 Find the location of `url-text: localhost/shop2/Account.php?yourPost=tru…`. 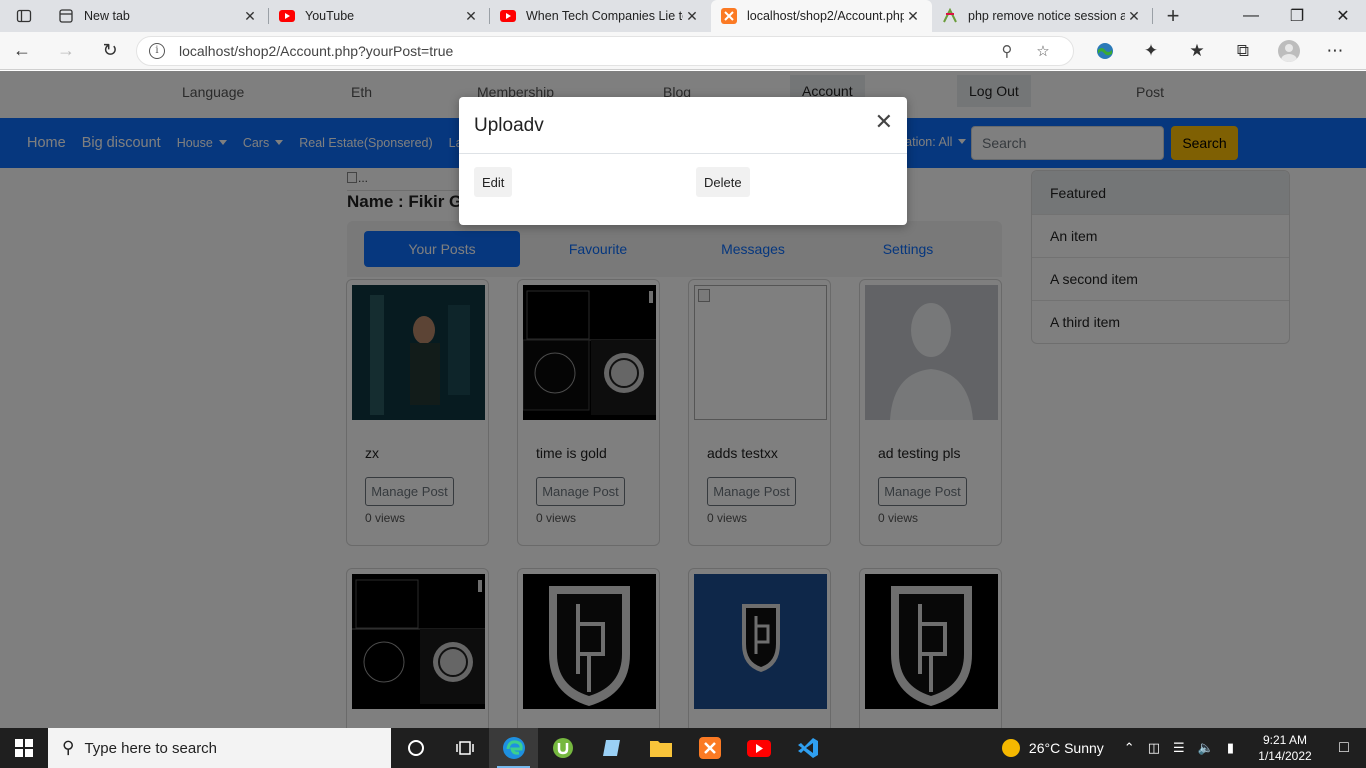

url-text: localhost/shop2/Account.php?yourPost=tru… is located at coordinates (584, 51).